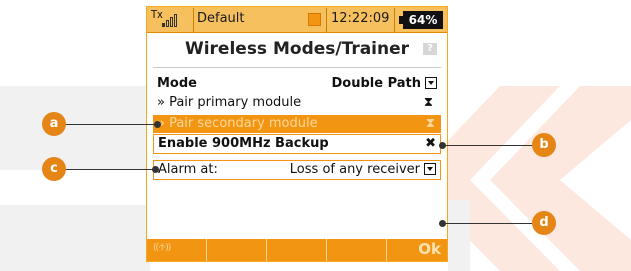 This screenshot has height=271, width=631. What do you see at coordinates (314, 19) in the screenshot?
I see `status-indicator-icon` at bounding box center [314, 19].